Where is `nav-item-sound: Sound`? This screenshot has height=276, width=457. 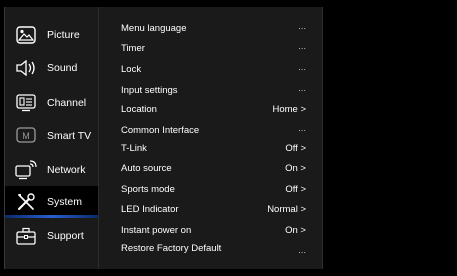 nav-item-sound: Sound is located at coordinates (51, 68).